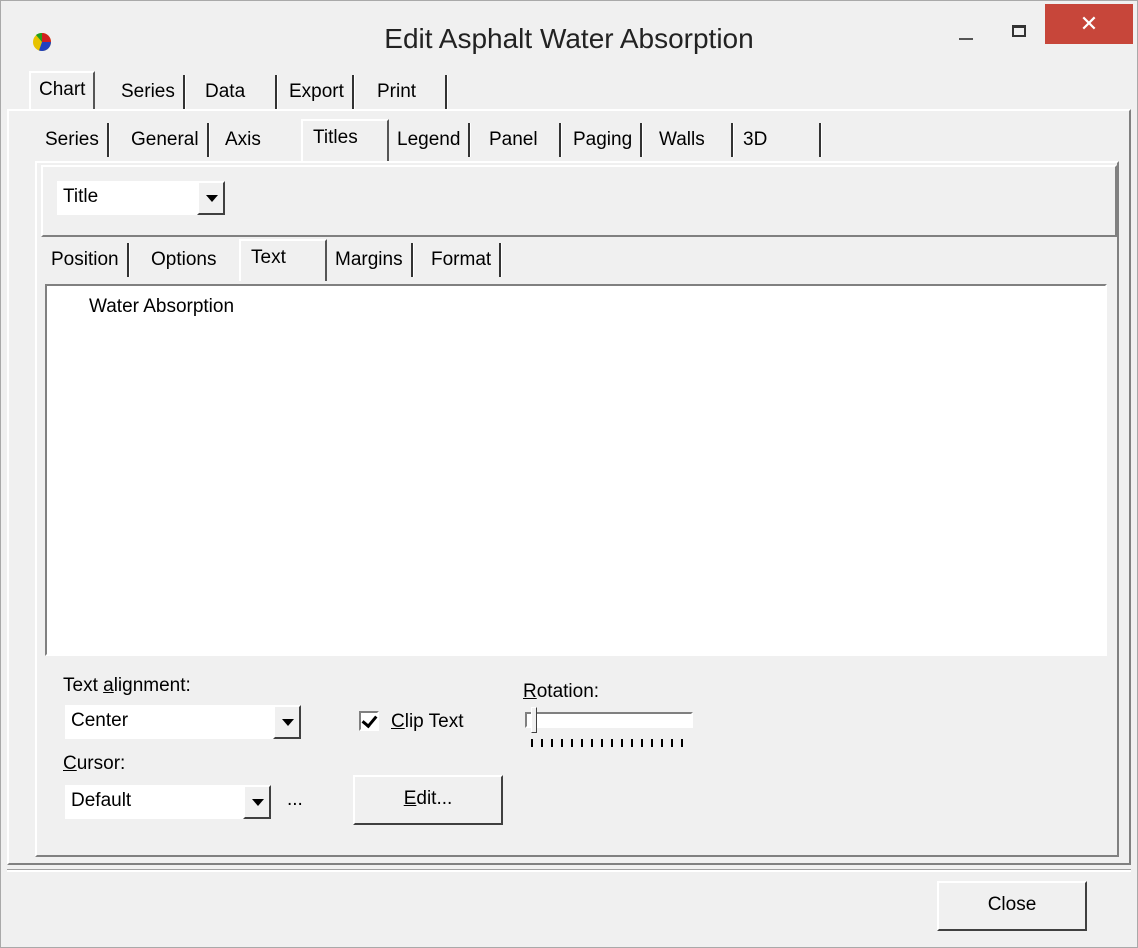 The image size is (1138, 948). Describe the element at coordinates (369, 721) in the screenshot. I see `clip-text-checkbox` at that location.